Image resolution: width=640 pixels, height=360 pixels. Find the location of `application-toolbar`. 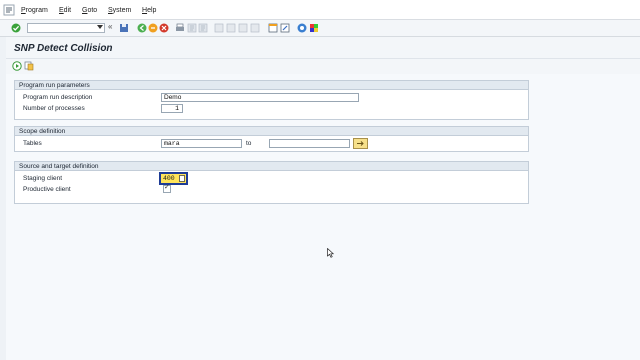

application-toolbar is located at coordinates (320, 66).